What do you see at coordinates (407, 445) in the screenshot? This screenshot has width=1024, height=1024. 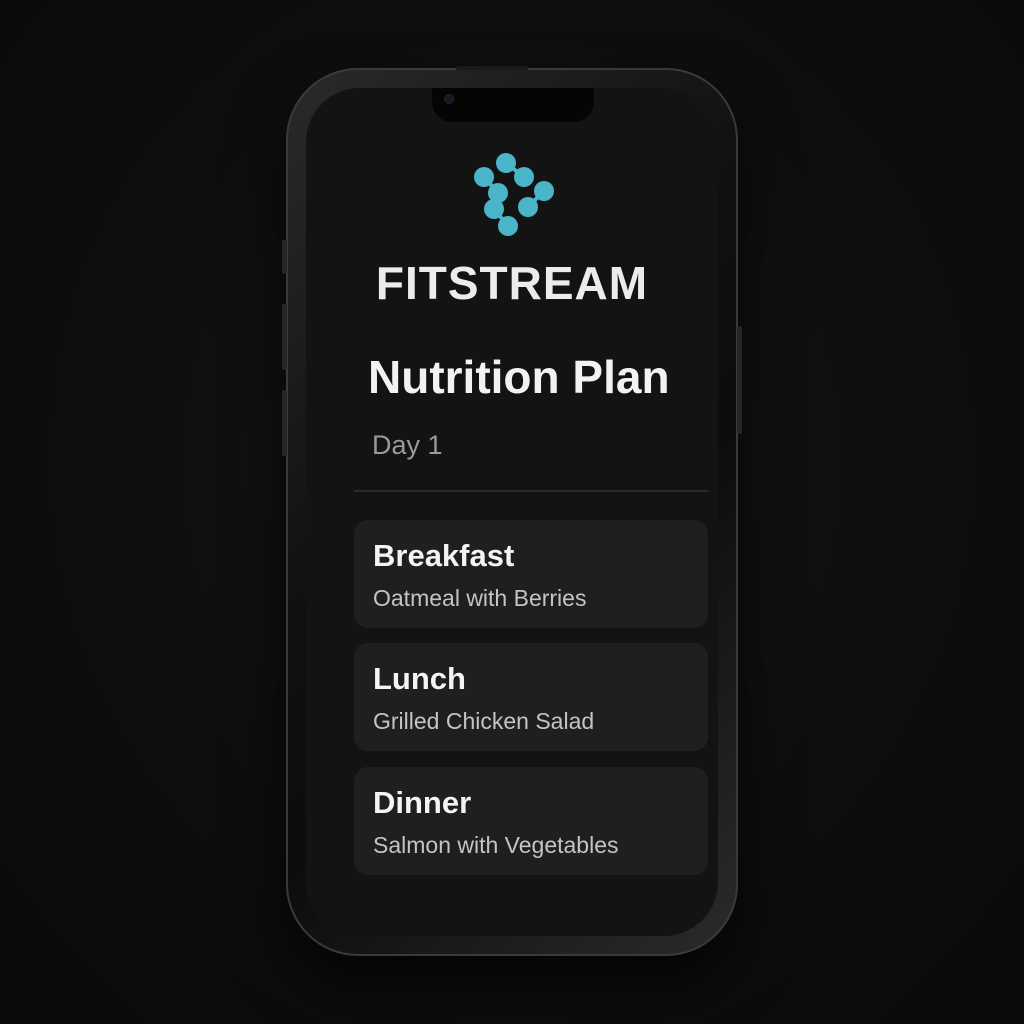 I see `day-label: Day 1` at bounding box center [407, 445].